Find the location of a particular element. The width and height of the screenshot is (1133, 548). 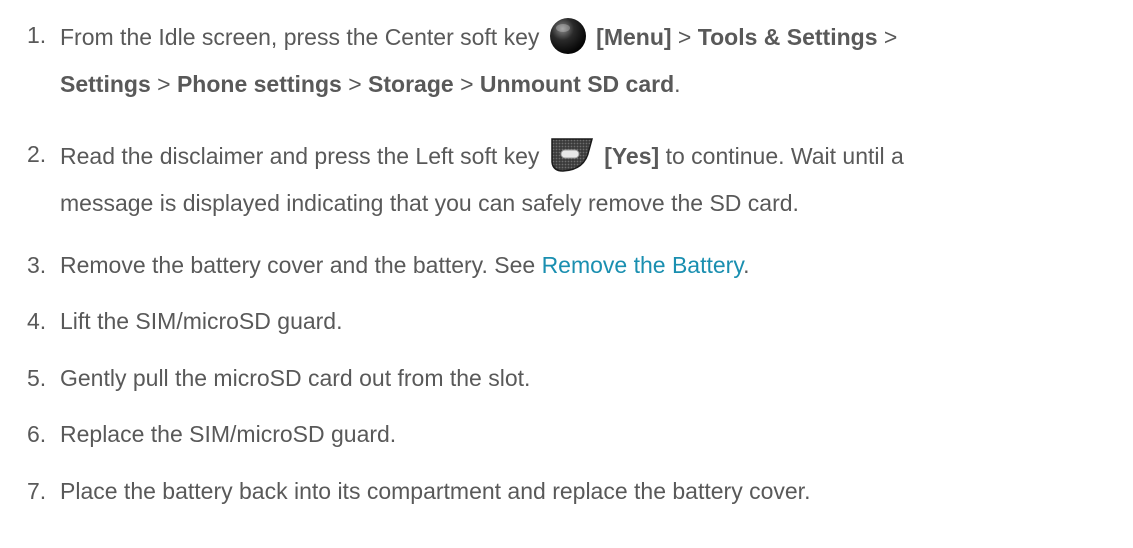

step-number: 6. is located at coordinates (37, 434).